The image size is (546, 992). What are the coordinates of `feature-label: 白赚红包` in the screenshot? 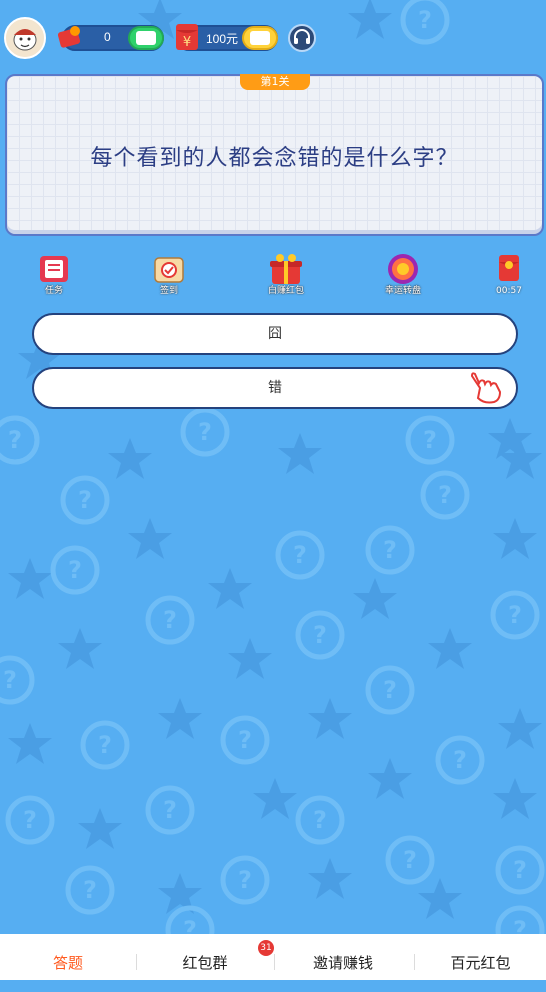 It's located at (285, 291).